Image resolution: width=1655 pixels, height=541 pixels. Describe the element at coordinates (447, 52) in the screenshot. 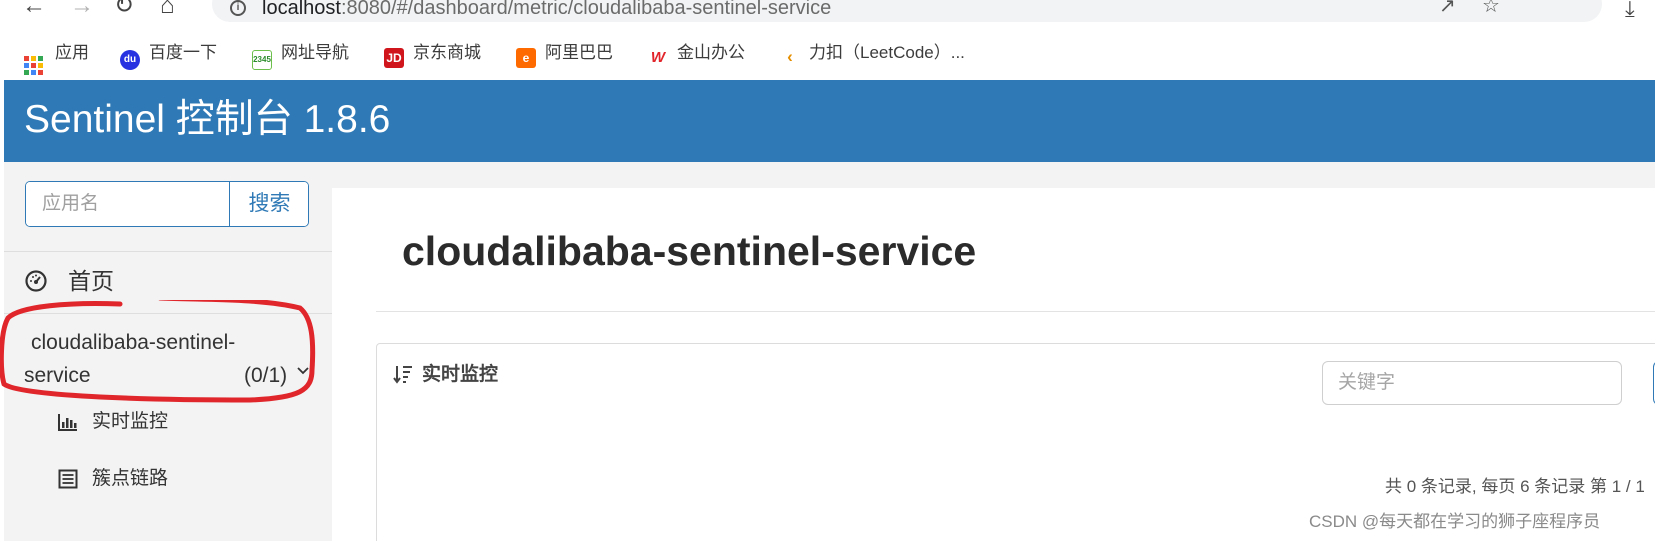

I see `bookmark-label: 京东商城` at that location.